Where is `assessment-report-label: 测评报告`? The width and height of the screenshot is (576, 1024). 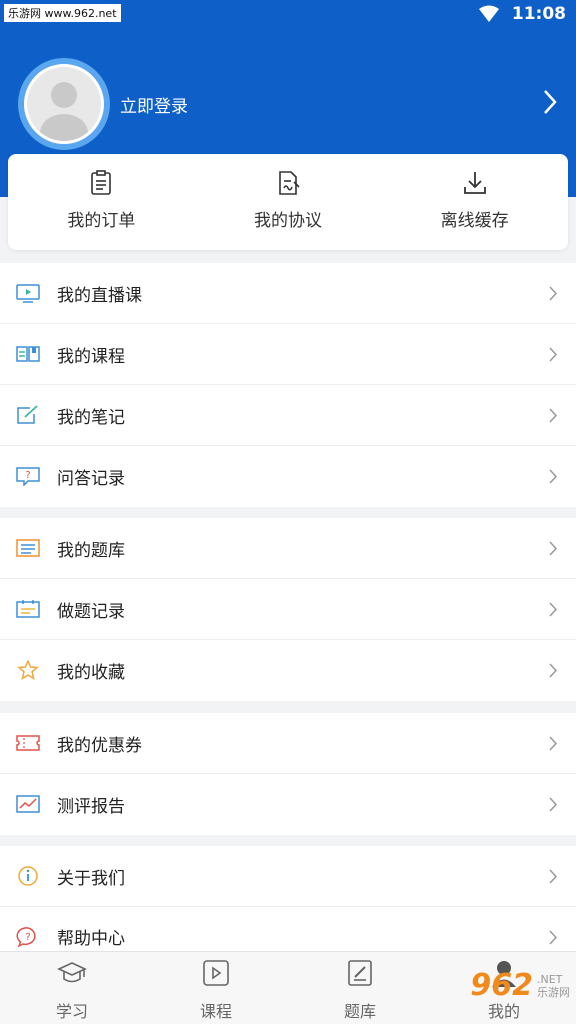
assessment-report-label: 测评报告 is located at coordinates (91, 807).